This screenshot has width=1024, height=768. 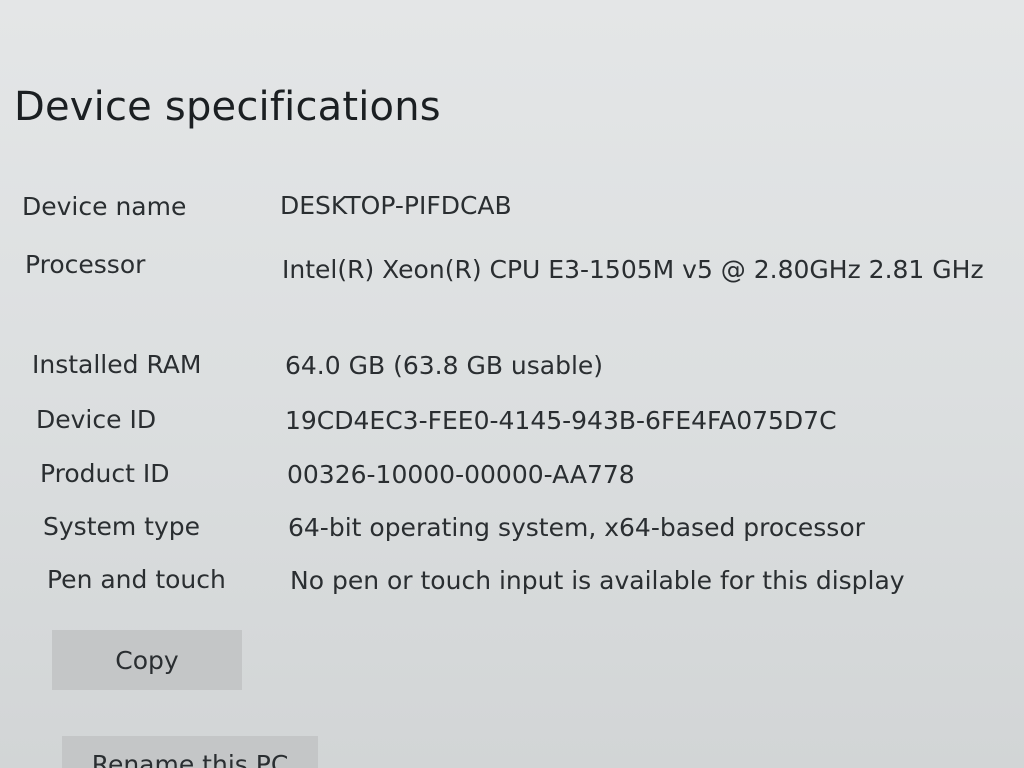 What do you see at coordinates (444, 365) in the screenshot?
I see `spec-value: 64.0 GB (63.8 GB usable)` at bounding box center [444, 365].